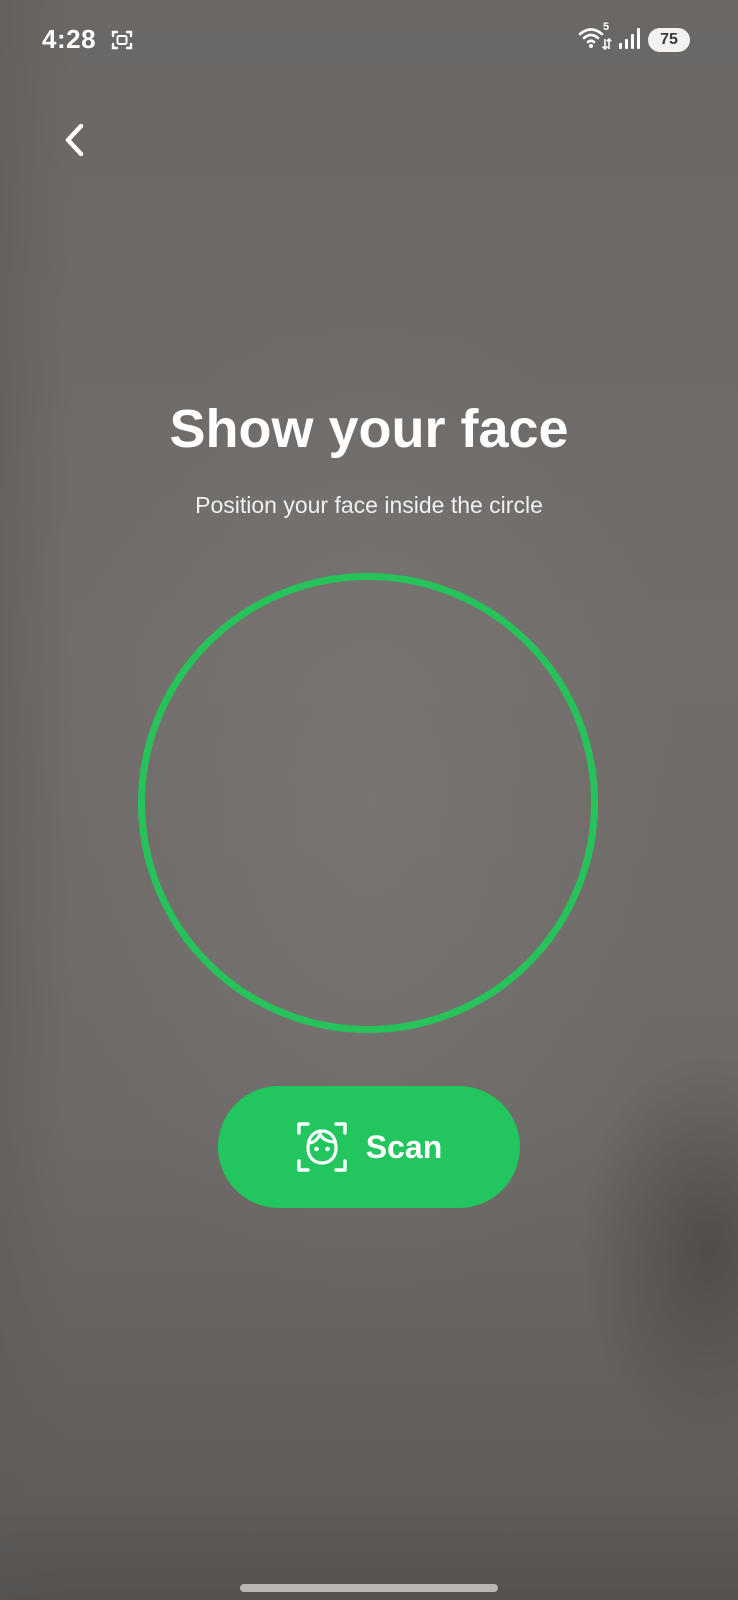 The width and height of the screenshot is (738, 1600). I want to click on wifi-icon: 5, so click(595, 38).